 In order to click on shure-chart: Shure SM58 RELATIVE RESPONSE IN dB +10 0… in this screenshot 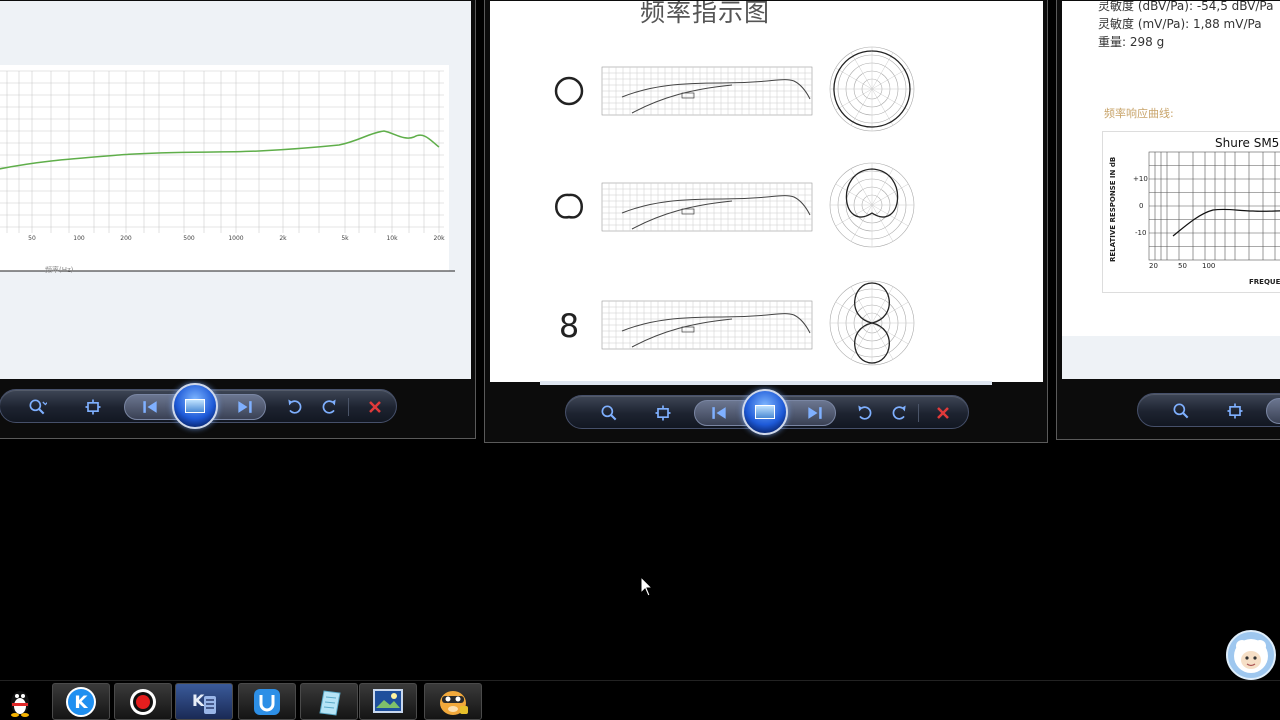, I will do `click(1191, 212)`.